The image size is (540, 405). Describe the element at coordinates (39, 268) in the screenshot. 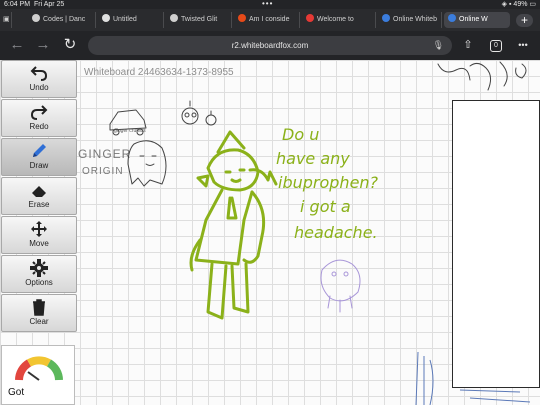

I see `gear-icon` at that location.